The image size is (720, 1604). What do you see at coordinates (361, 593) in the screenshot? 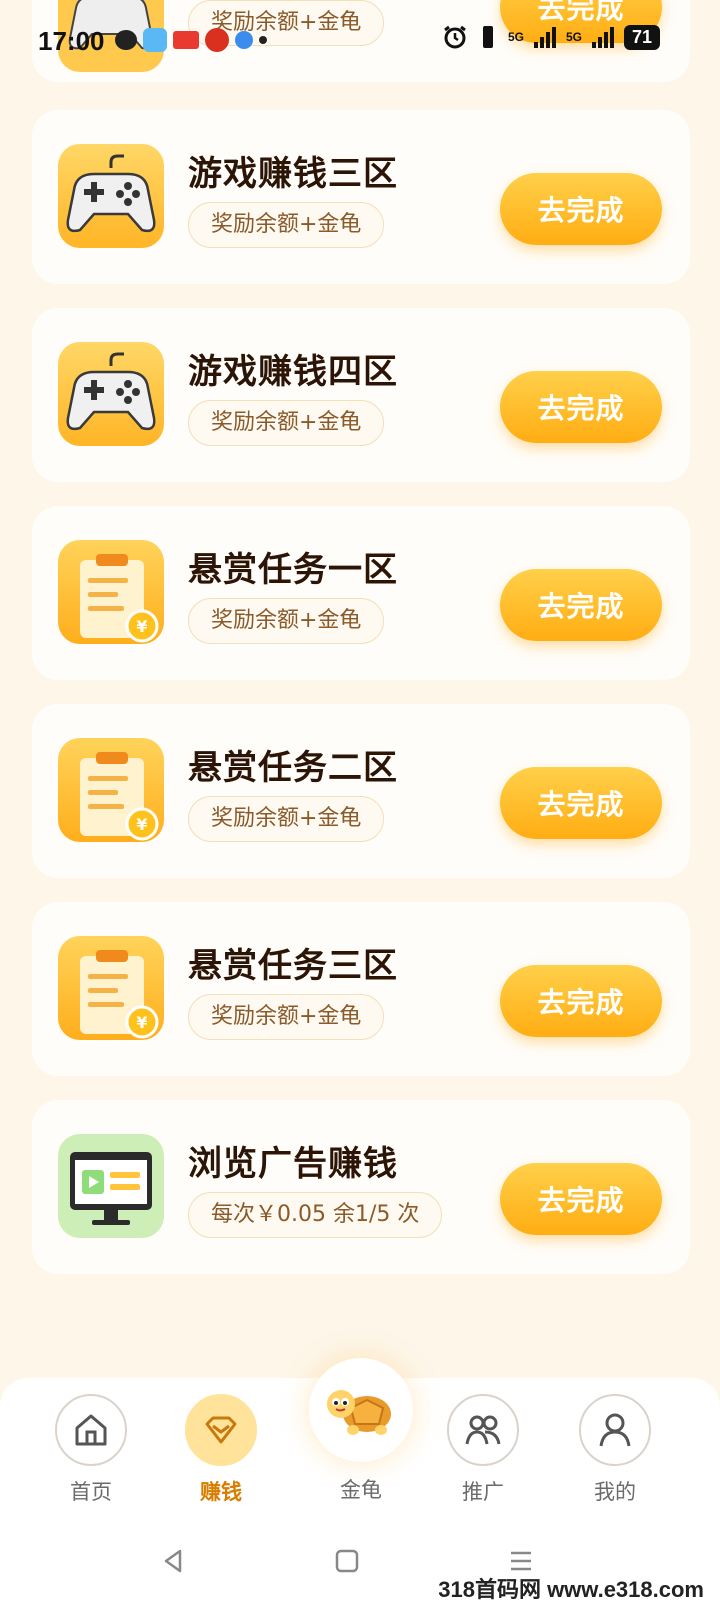
I see `task-card: ¥ 悬赏任务一区奖励余额+金龟 去完成` at bounding box center [361, 593].